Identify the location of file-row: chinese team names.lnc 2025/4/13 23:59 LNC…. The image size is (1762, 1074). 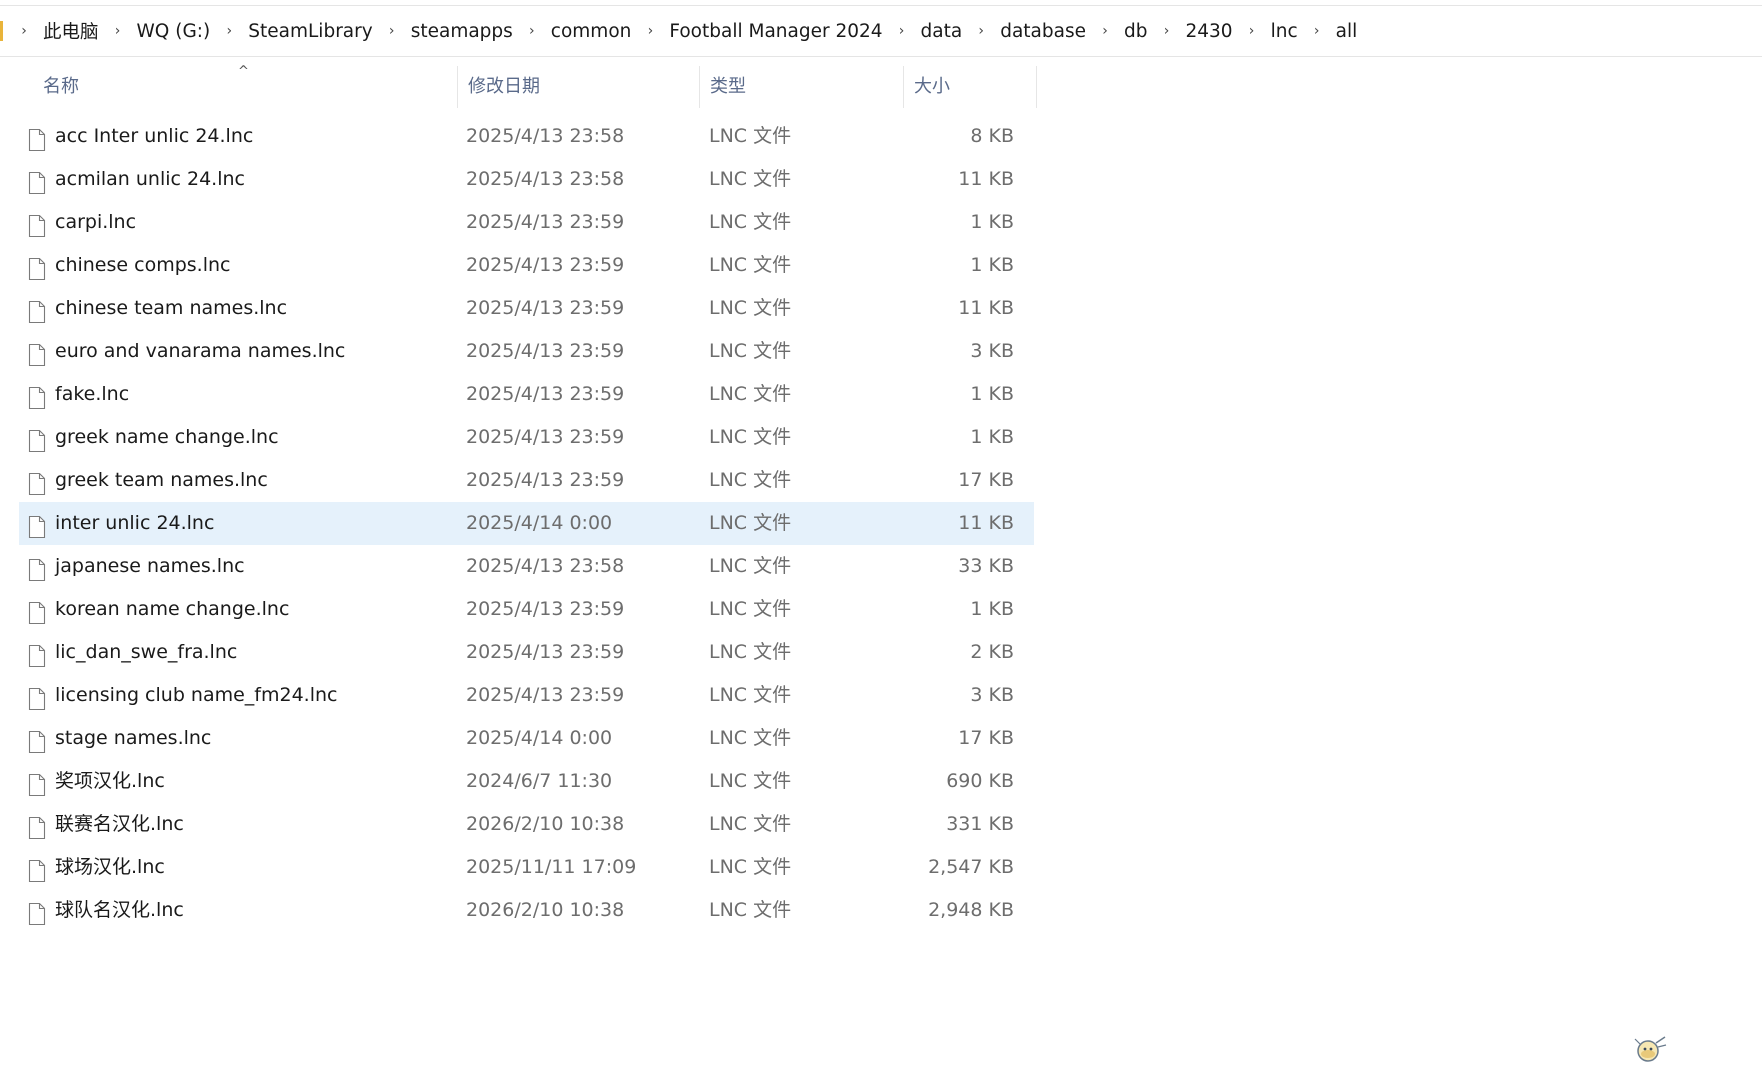
(526, 308).